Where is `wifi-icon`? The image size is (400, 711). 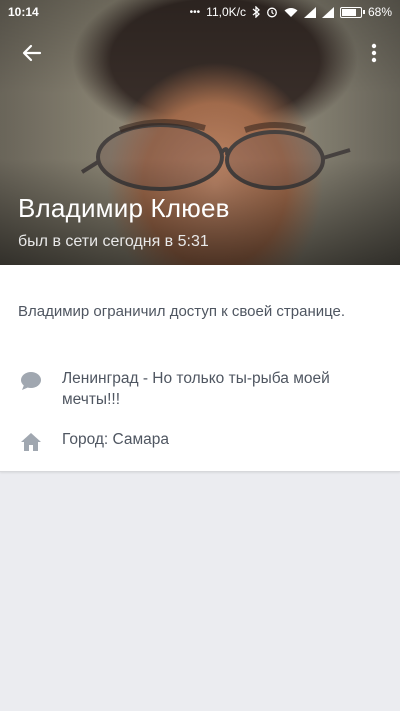
wifi-icon is located at coordinates (291, 12).